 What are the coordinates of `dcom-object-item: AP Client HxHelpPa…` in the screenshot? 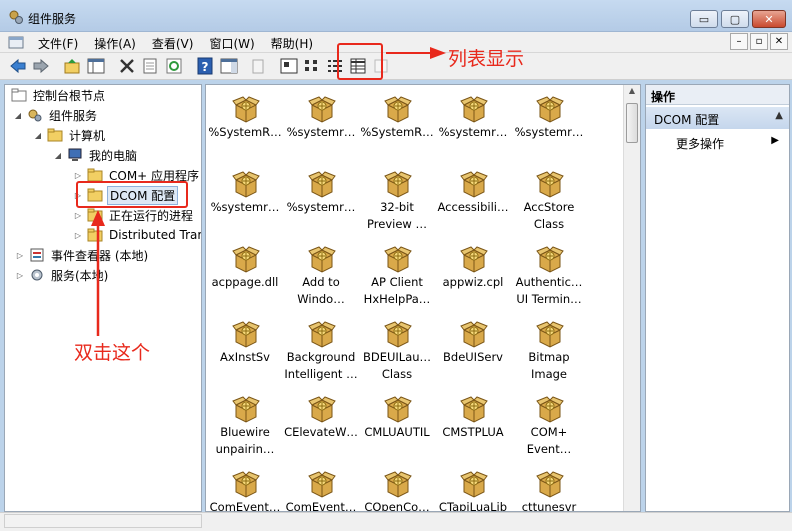 It's located at (397, 273).